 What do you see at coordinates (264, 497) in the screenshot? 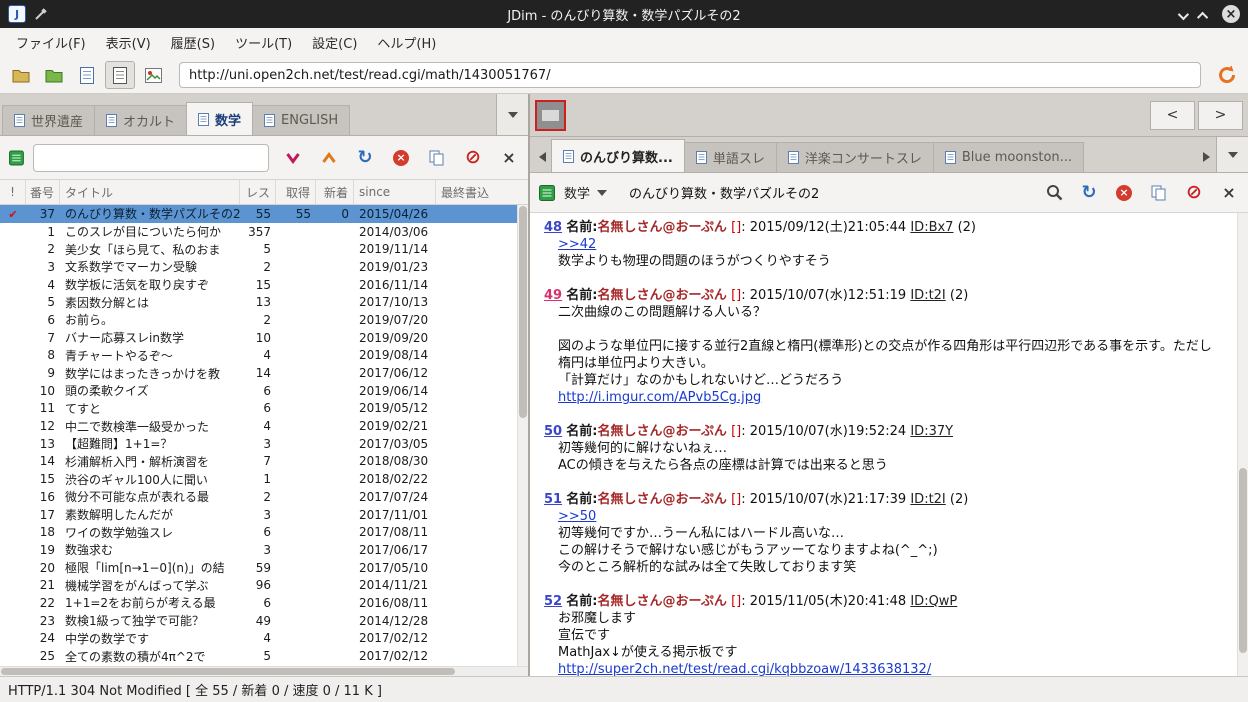
I see `thread-row: 16 微分不可能な点が表れる最 2 2017/07/24` at bounding box center [264, 497].